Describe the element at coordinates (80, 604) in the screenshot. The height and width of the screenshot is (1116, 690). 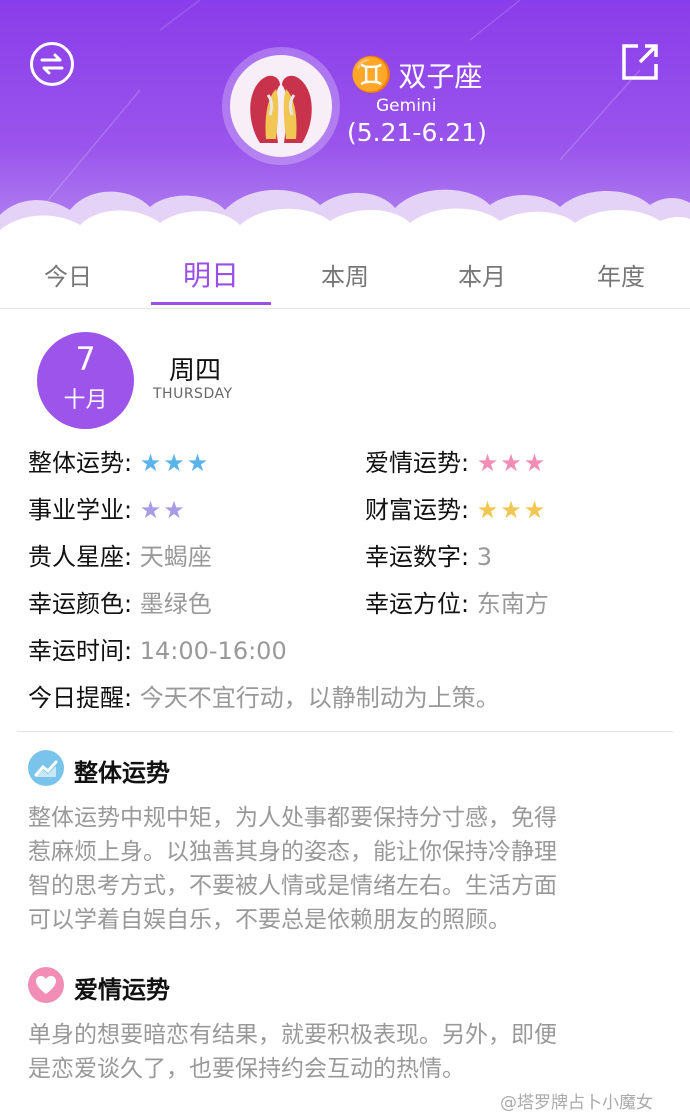
I see `lucky-color-label: 幸运颜色:` at that location.